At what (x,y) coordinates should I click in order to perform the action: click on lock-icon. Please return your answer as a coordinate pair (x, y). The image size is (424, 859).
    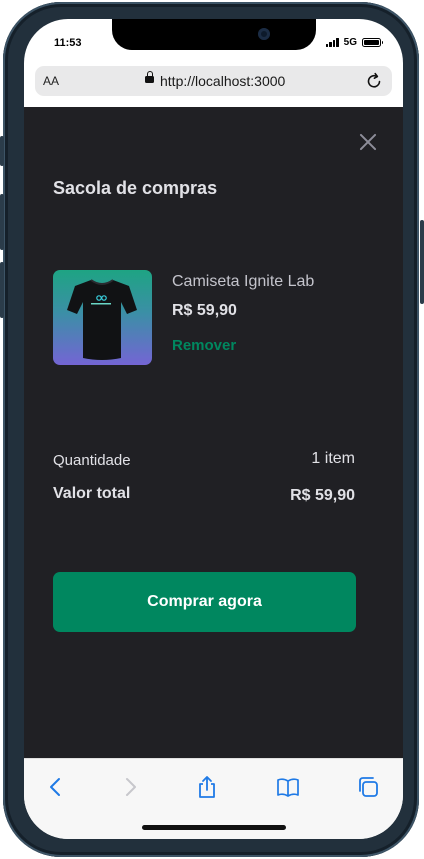
    Looking at the image, I should click on (149, 77).